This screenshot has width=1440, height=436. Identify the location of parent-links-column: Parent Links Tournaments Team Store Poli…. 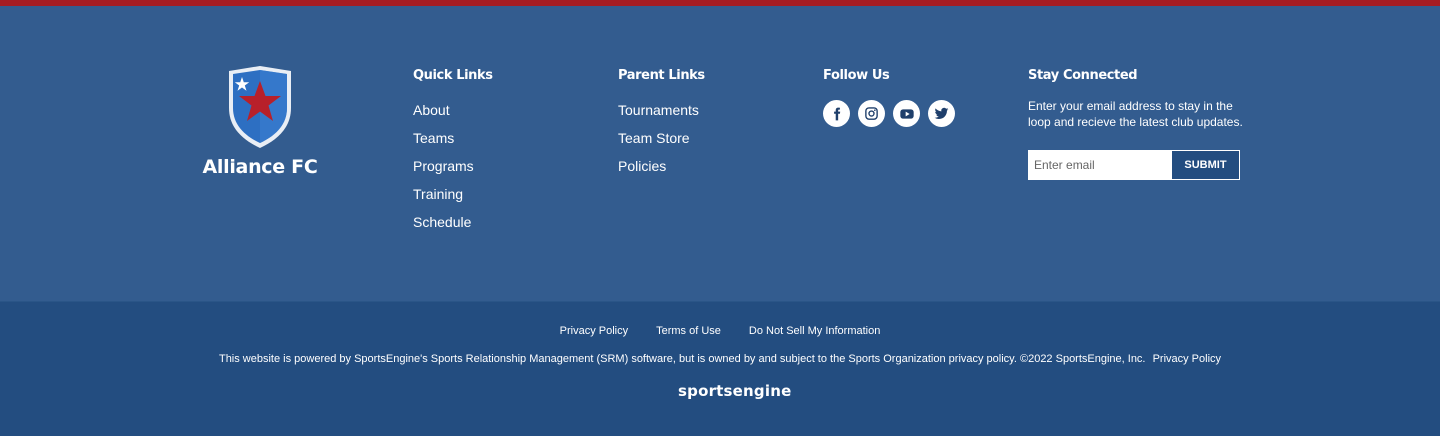
(698, 127).